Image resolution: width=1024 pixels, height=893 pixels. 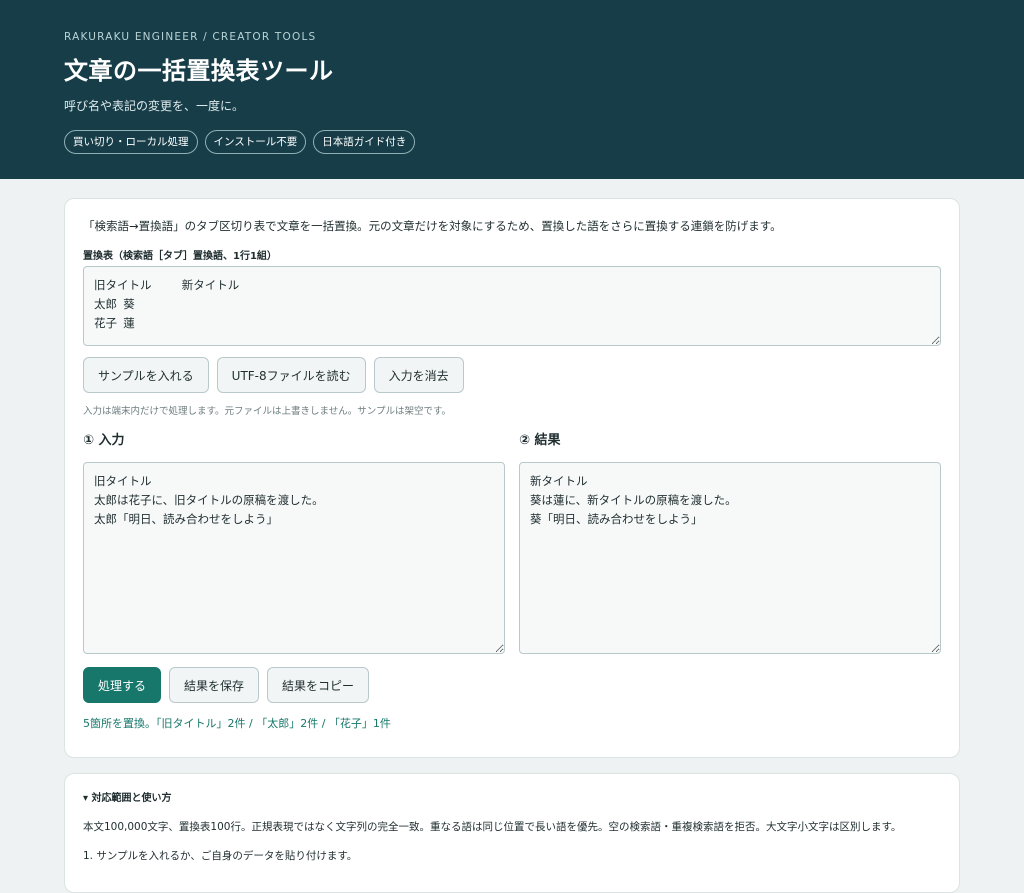 What do you see at coordinates (180, 256) in the screenshot?
I see `replacement-table-label: 置換表（検索語［タブ］置換語、1行1組）` at bounding box center [180, 256].